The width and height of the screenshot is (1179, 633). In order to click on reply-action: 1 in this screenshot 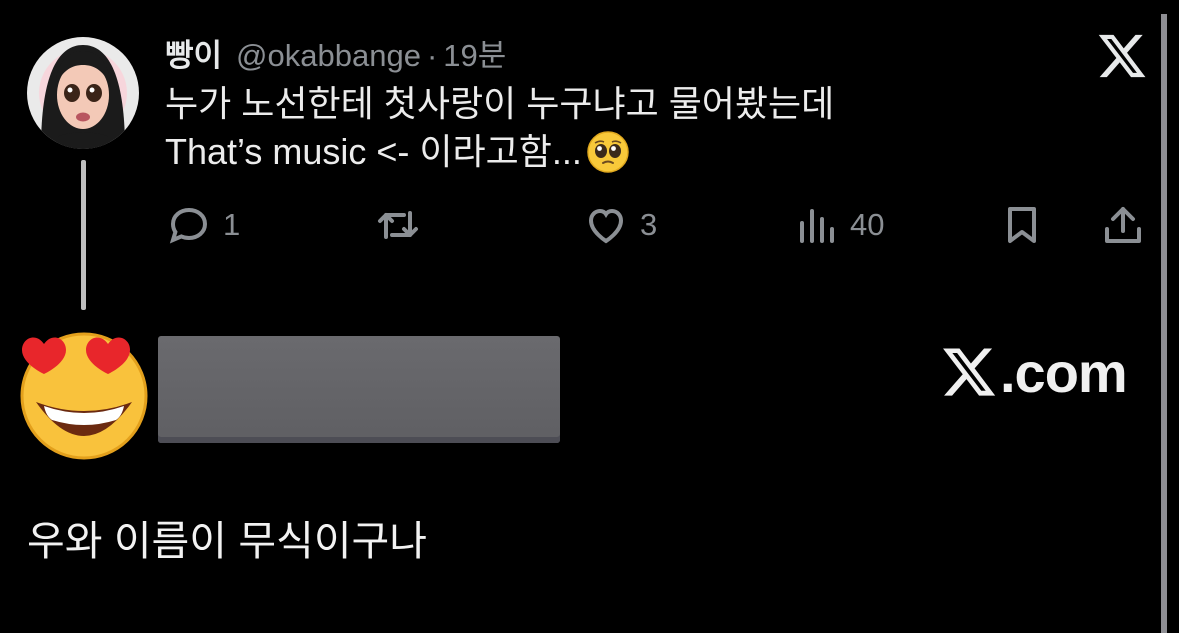, I will do `click(202, 225)`.